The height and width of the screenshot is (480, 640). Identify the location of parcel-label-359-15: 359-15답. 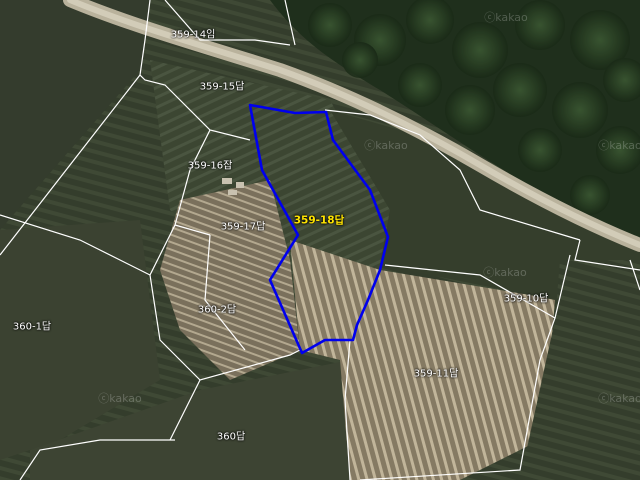
(222, 85).